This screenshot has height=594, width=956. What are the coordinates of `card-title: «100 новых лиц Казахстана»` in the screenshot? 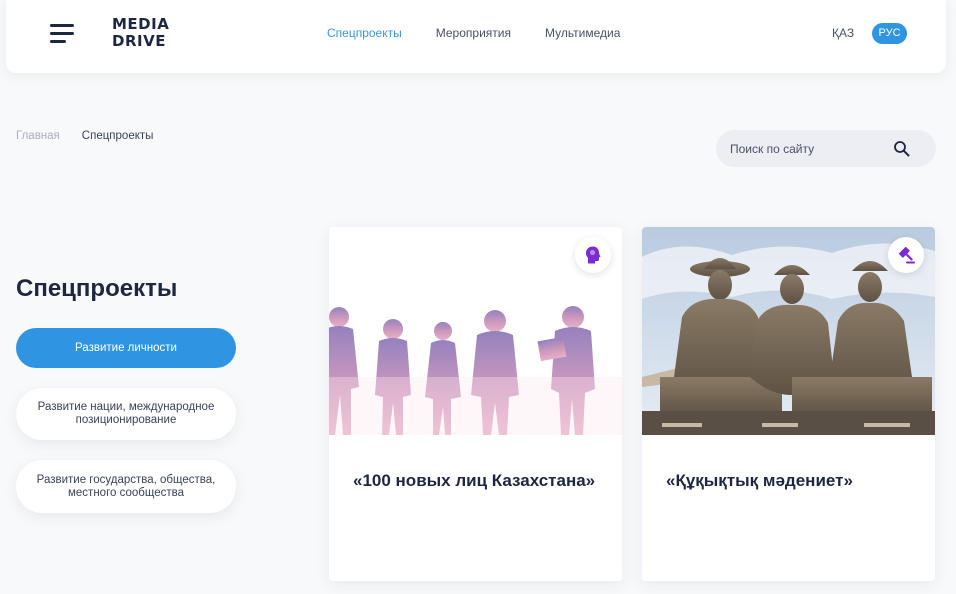 It's located at (478, 480).